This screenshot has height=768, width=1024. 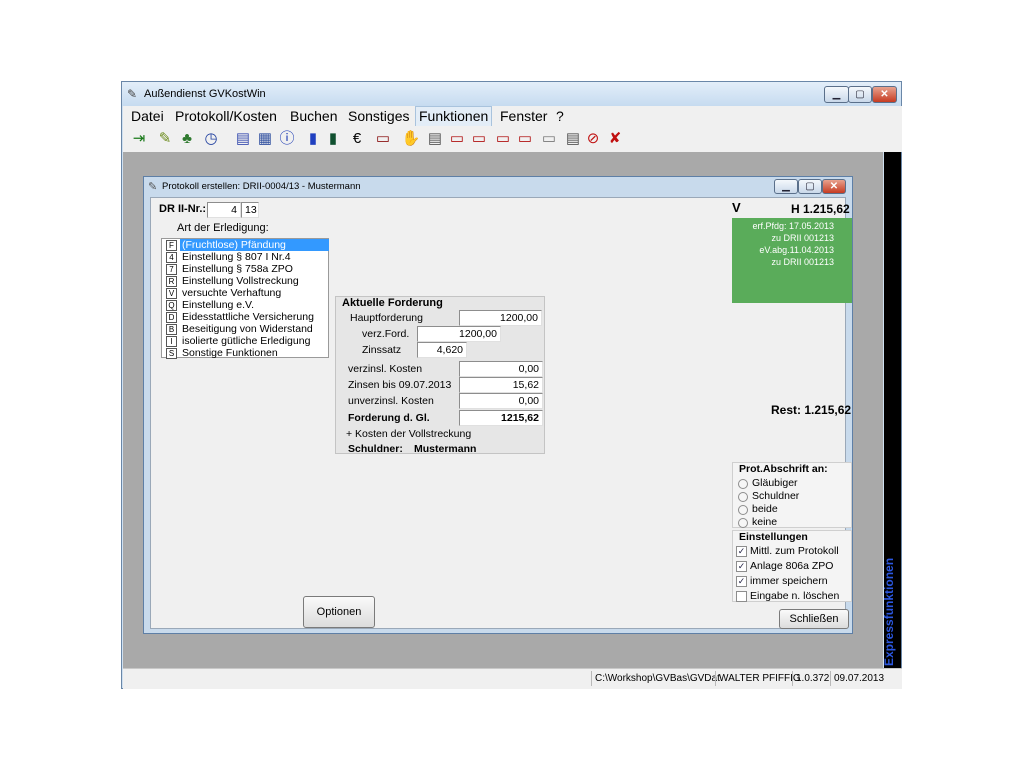 What do you see at coordinates (245, 329) in the screenshot?
I see `erledigung-item: B Beseitigung von Widerstand` at bounding box center [245, 329].